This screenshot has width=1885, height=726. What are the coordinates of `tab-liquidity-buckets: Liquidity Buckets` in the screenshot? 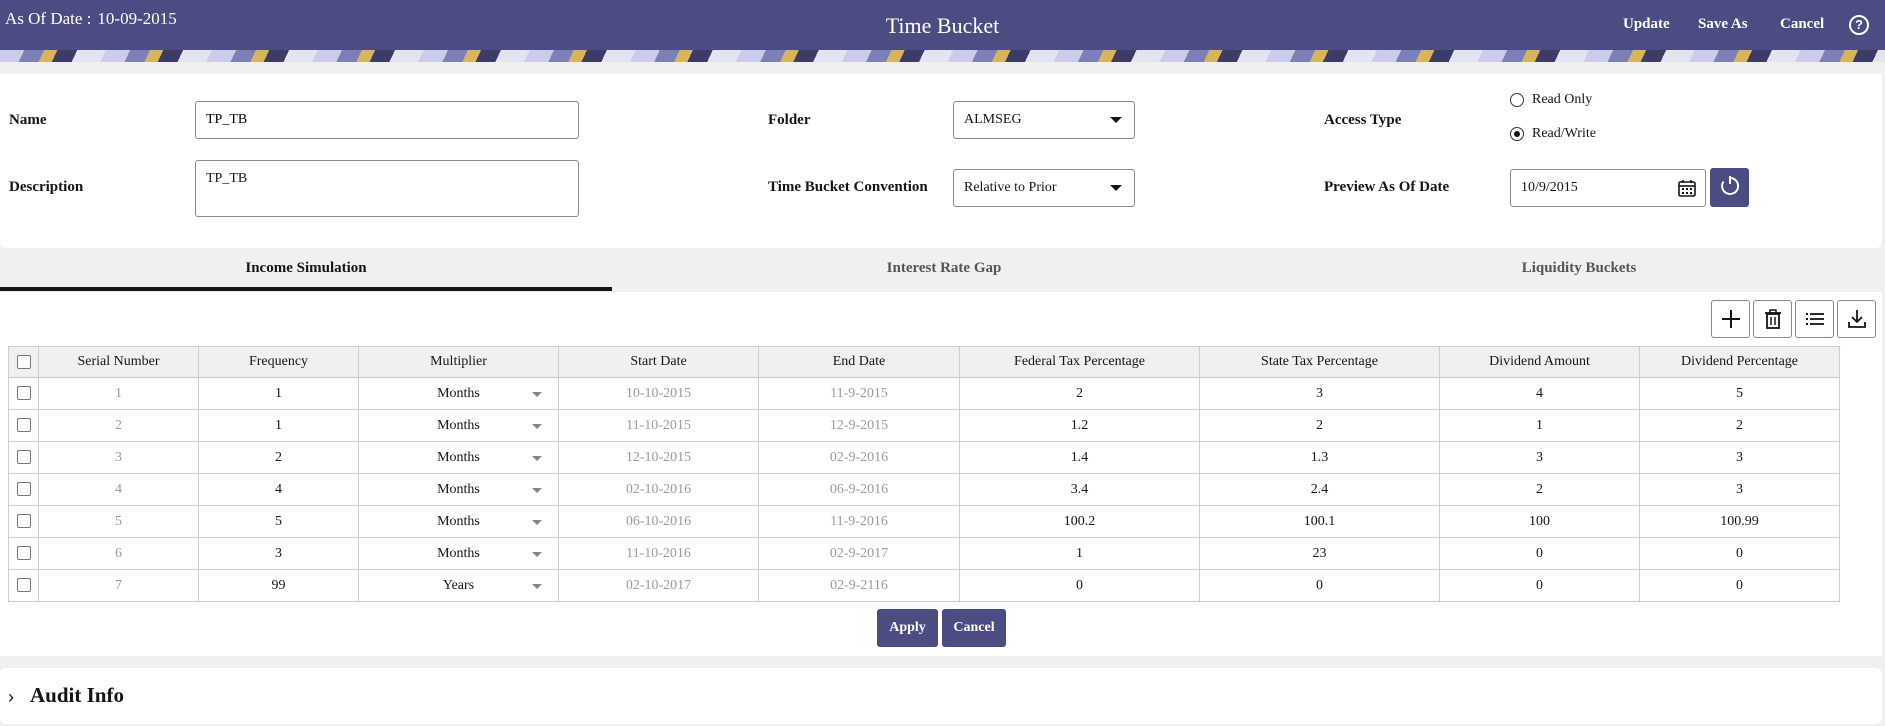 It's located at (1579, 270).